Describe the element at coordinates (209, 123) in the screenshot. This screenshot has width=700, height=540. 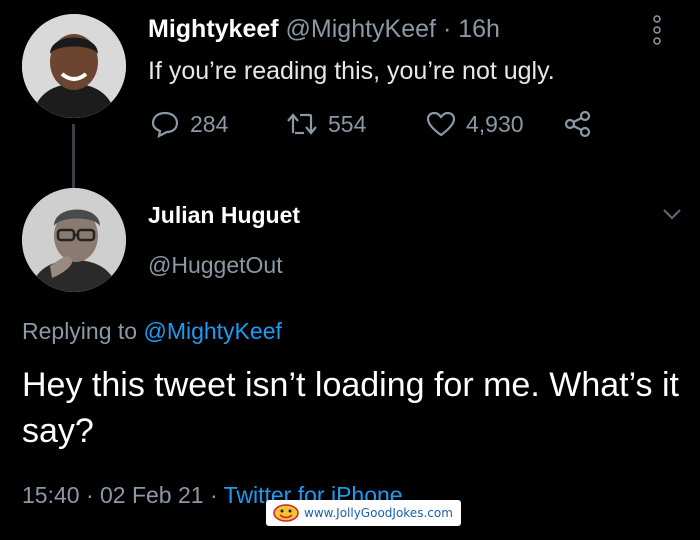
I see `reply-count: 284` at that location.